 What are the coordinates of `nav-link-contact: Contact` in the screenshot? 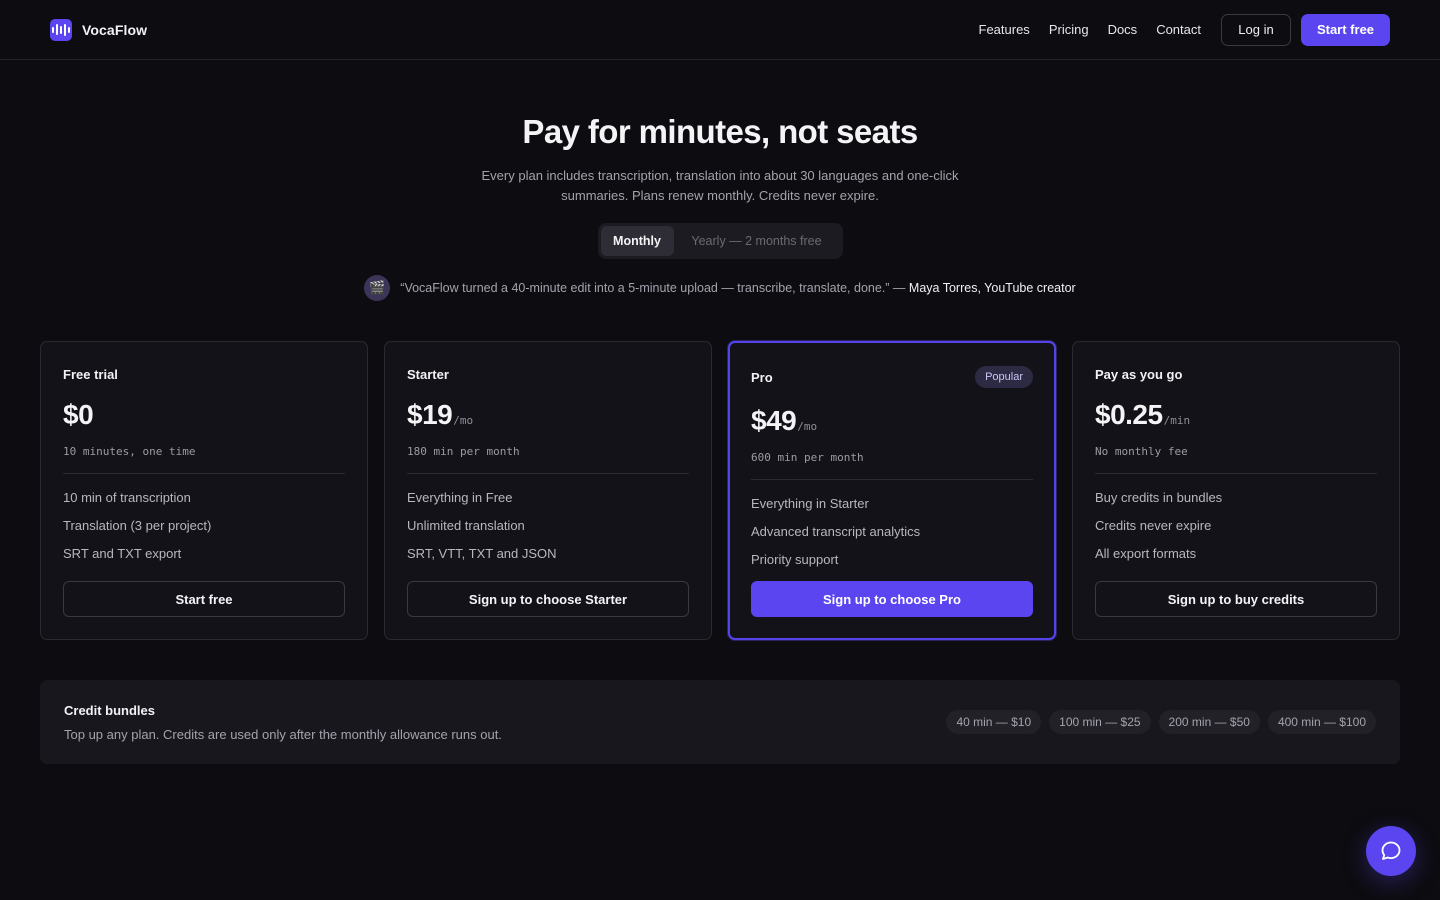 It's located at (1178, 29).